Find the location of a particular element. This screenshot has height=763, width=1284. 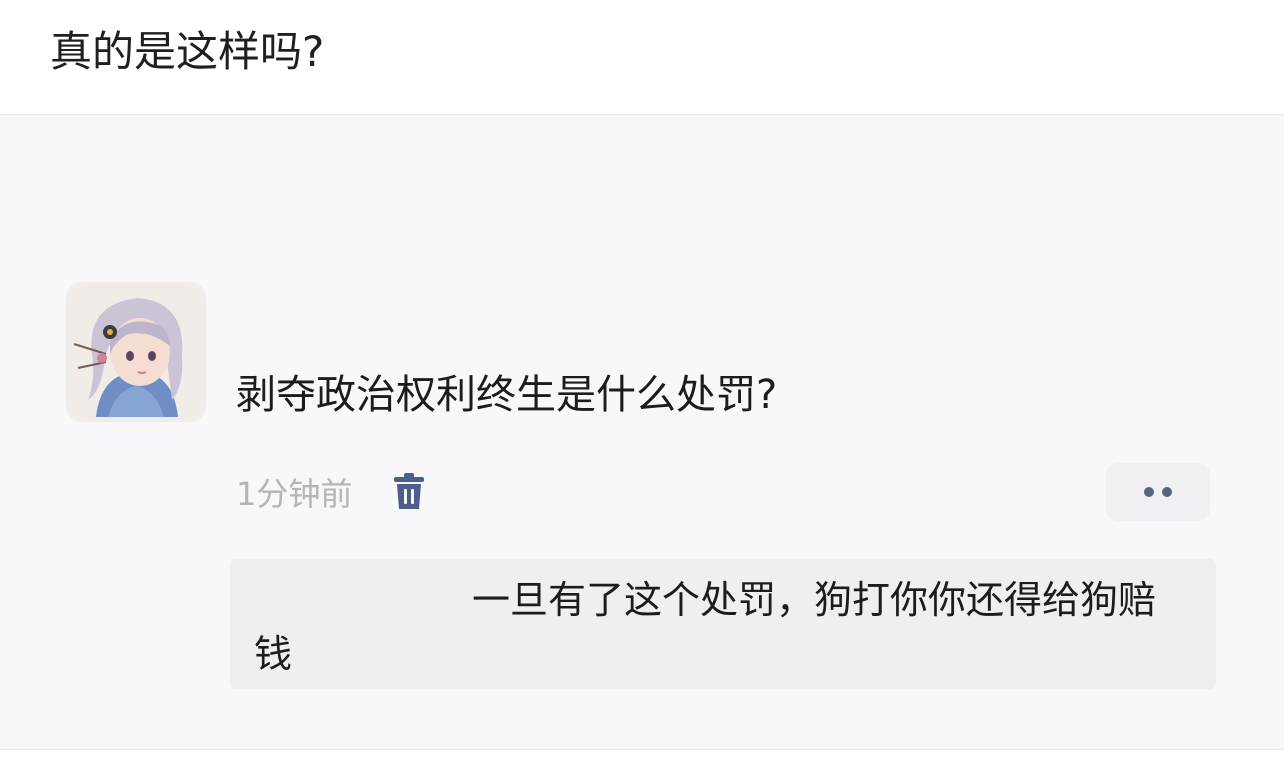

comment-meta: 1分钟前 is located at coordinates (331, 492).